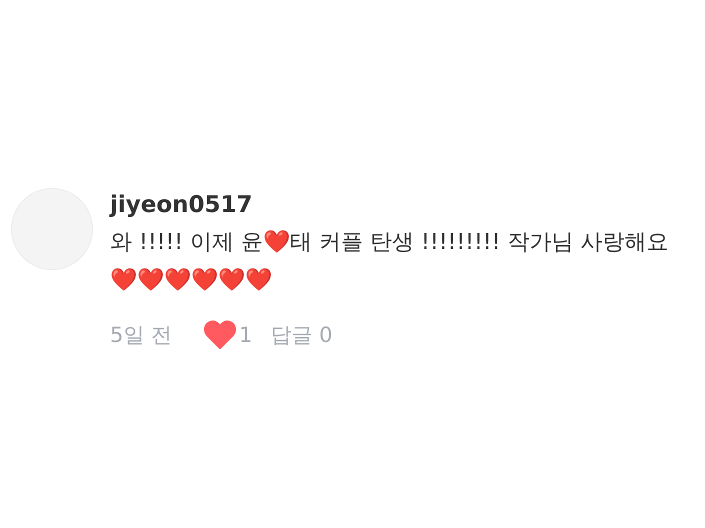 The width and height of the screenshot is (705, 528). What do you see at coordinates (141, 335) in the screenshot?
I see `timestamp: 5일 전` at bounding box center [141, 335].